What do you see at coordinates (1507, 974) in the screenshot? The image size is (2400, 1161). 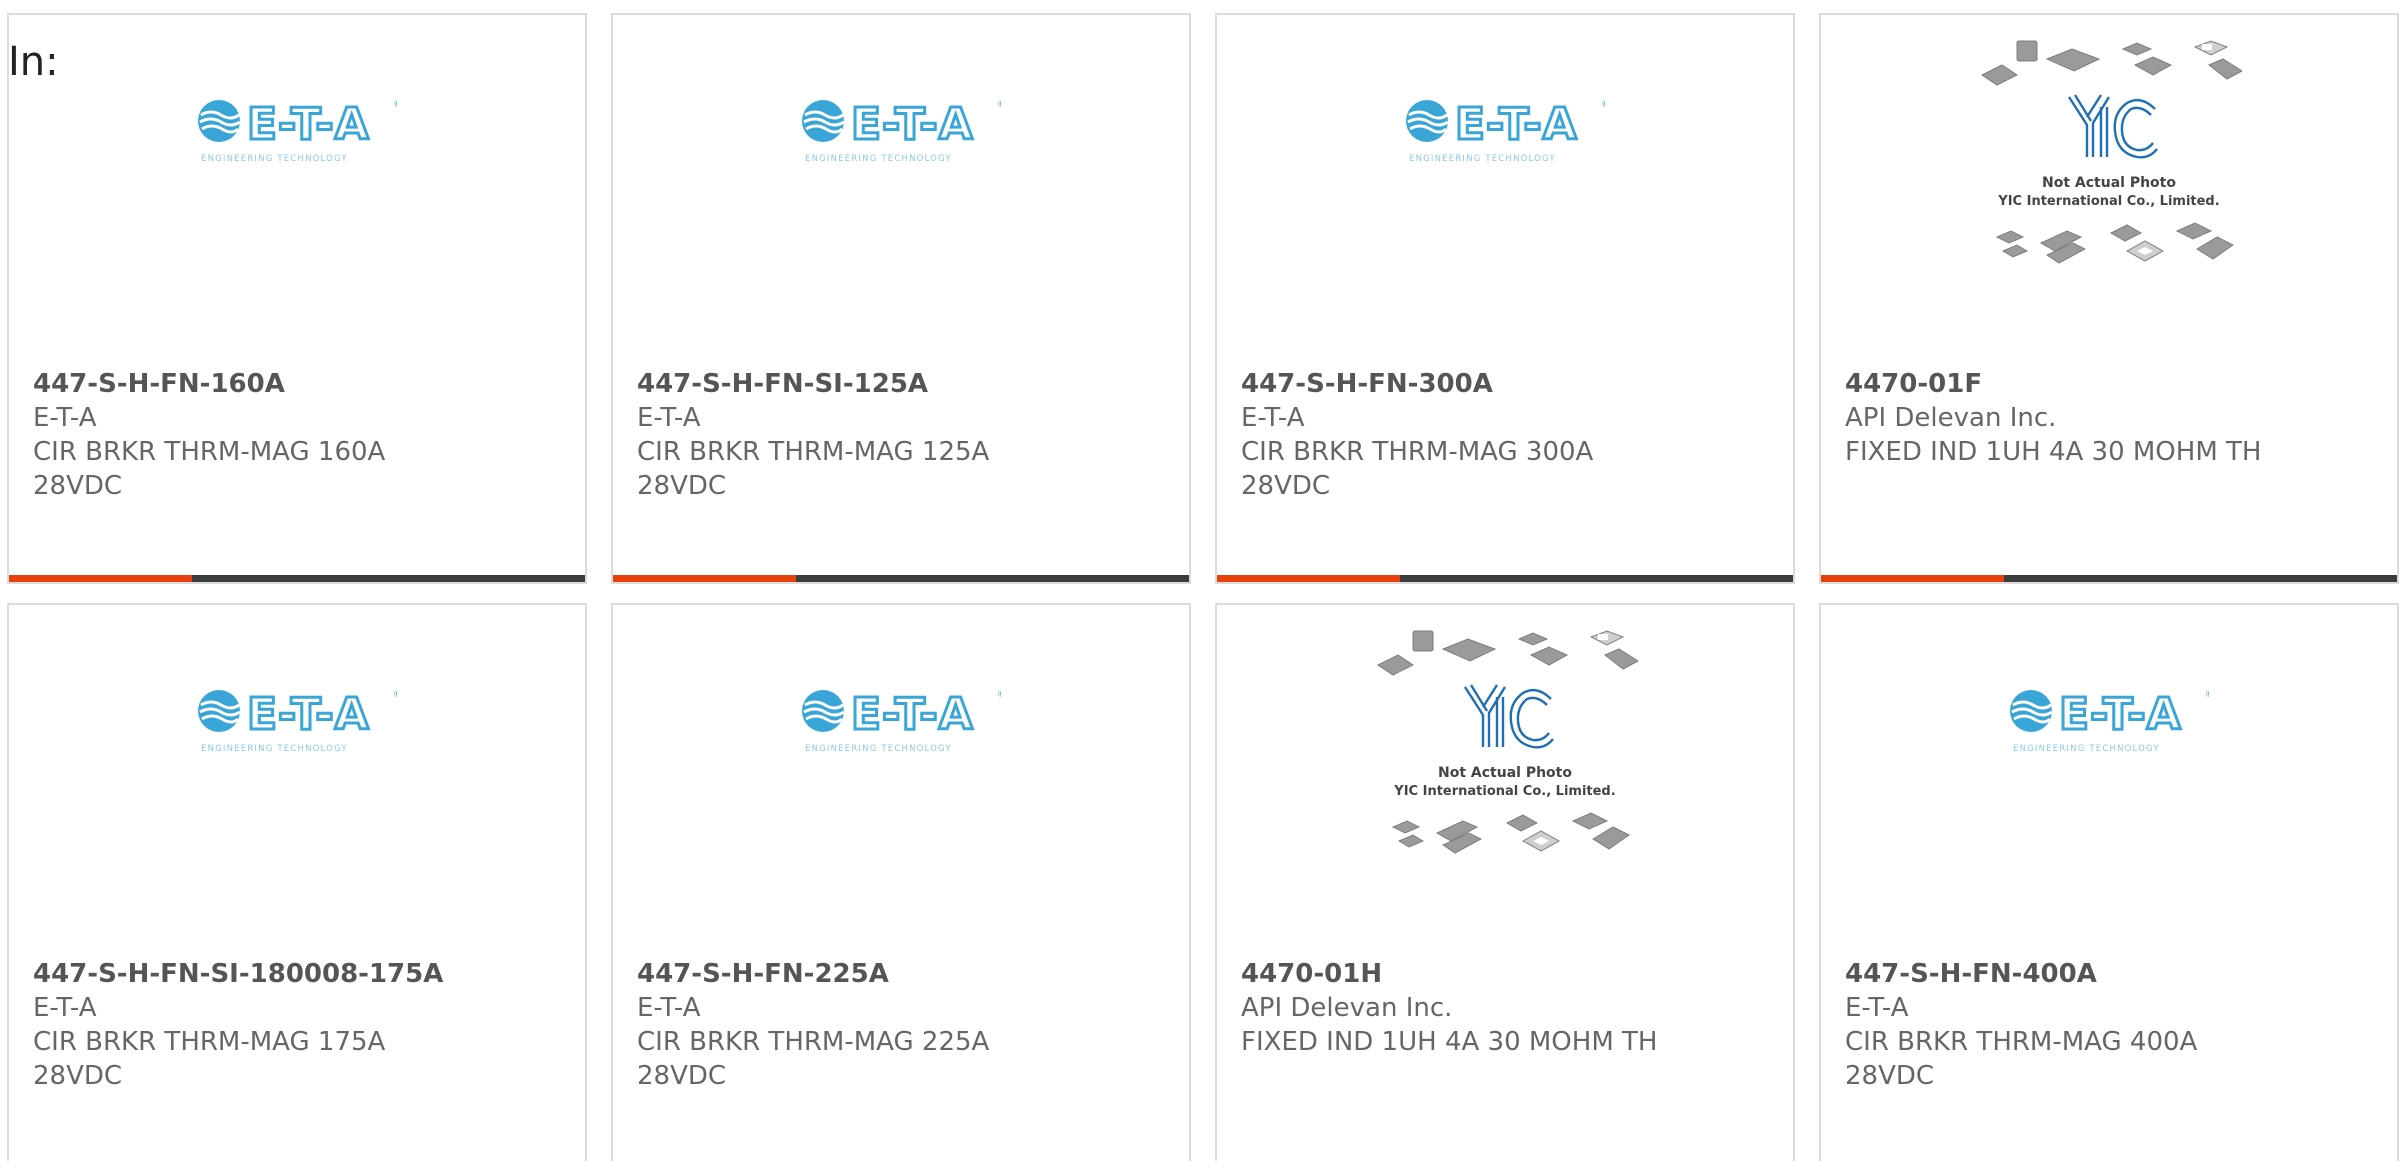 I see `part-number-link: 4470-01H` at bounding box center [1507, 974].